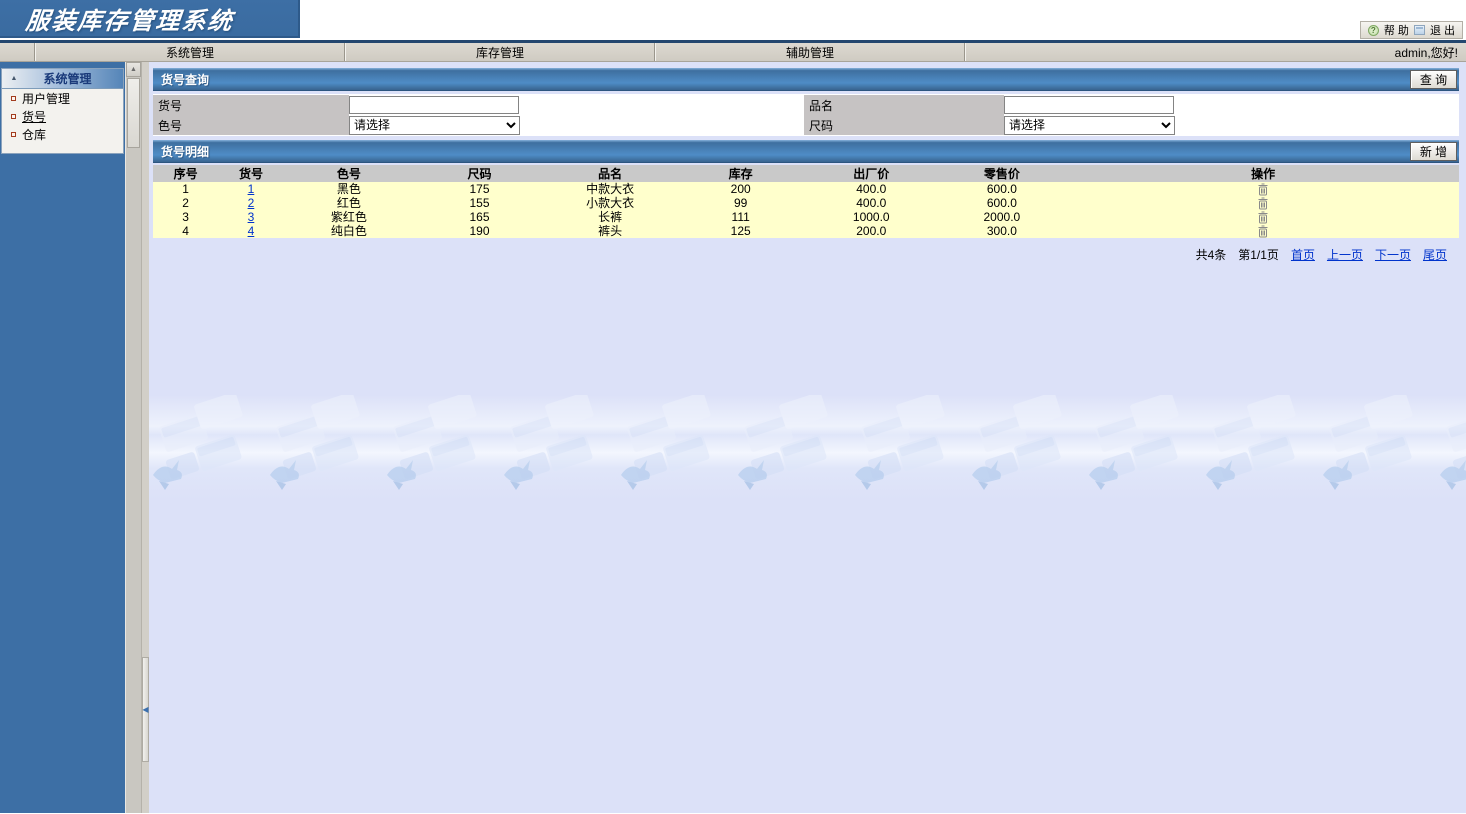 Image resolution: width=1466 pixels, height=814 pixels. Describe the element at coordinates (500, 52) in the screenshot. I see `menu-item-inventory: 库存管理` at that location.